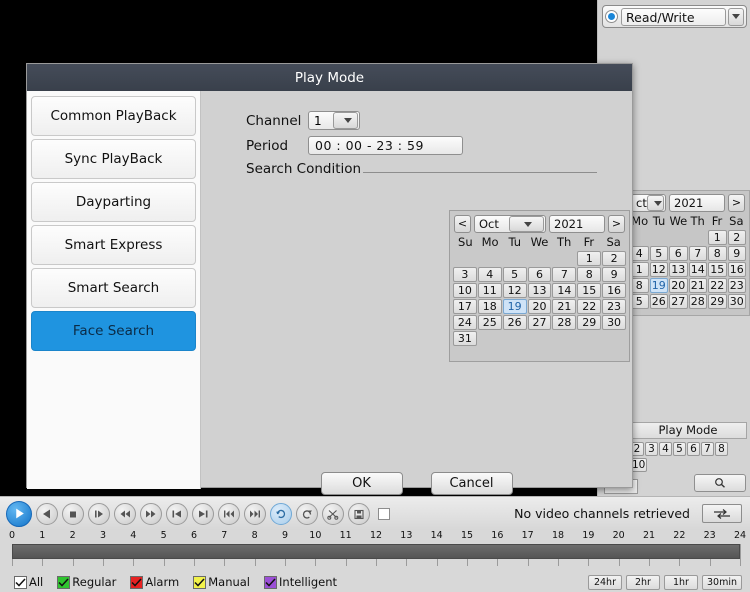  Describe the element at coordinates (611, 16) in the screenshot. I see `radio-selected-icon` at that location.